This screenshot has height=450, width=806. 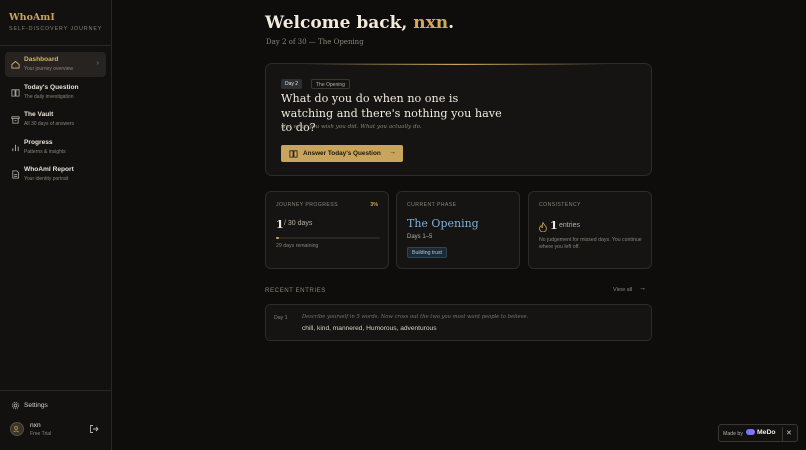 What do you see at coordinates (56, 29) in the screenshot?
I see `brand-subtitle: SELF-DISCOVERY JOURNEY` at bounding box center [56, 29].